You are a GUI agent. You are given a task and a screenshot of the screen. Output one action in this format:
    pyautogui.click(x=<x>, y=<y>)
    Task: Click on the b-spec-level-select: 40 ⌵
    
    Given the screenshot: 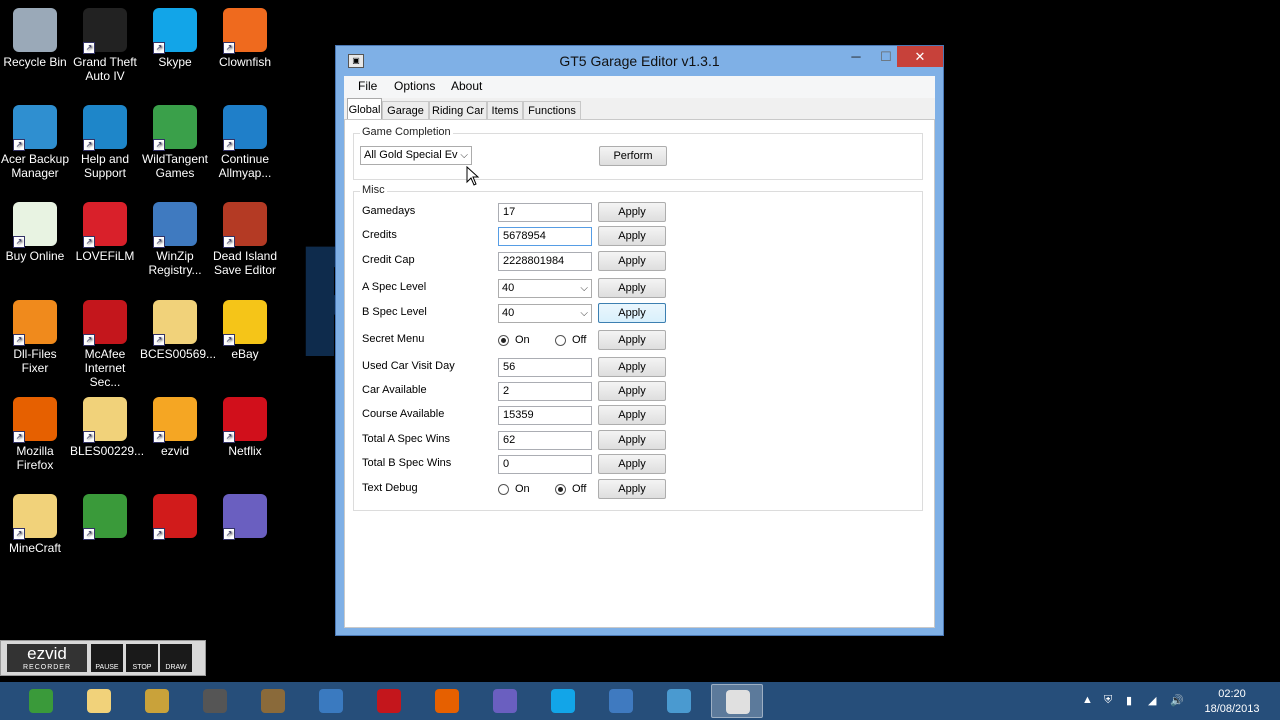 What is the action you would take?
    pyautogui.click(x=545, y=313)
    